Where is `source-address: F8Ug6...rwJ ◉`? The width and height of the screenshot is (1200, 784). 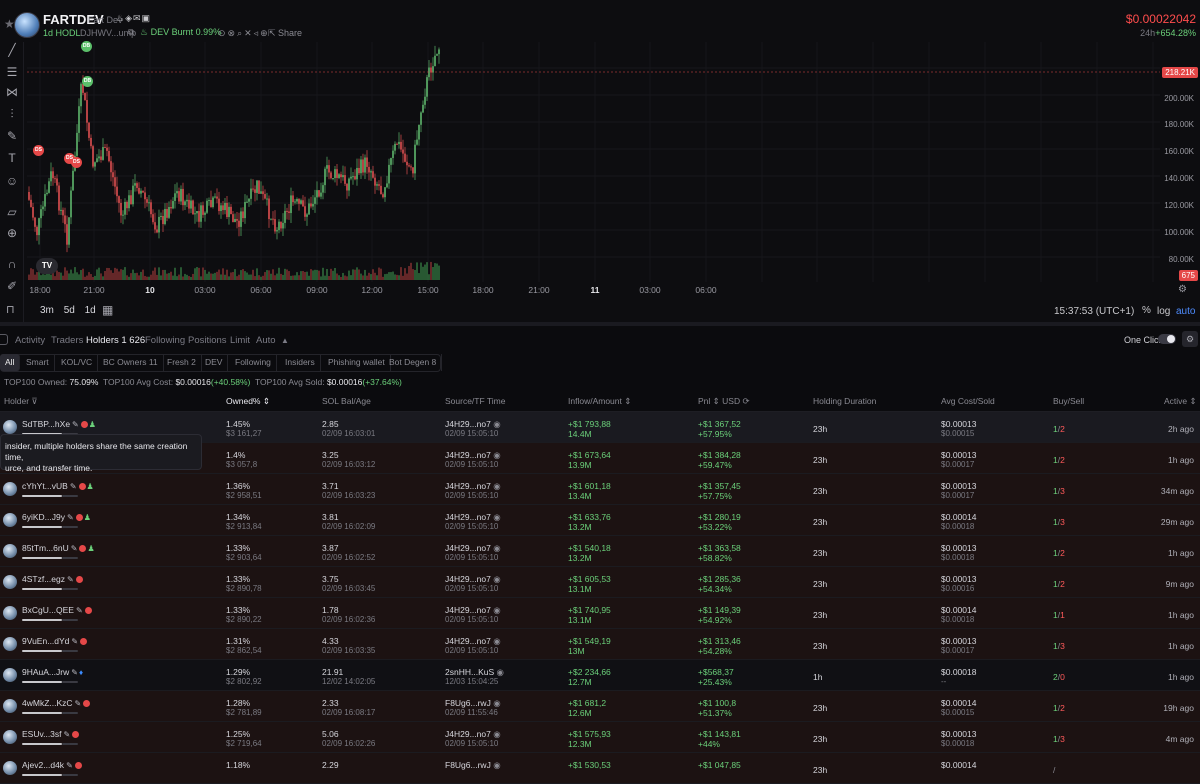 source-address: F8Ug6...rwJ ◉ is located at coordinates (473, 765).